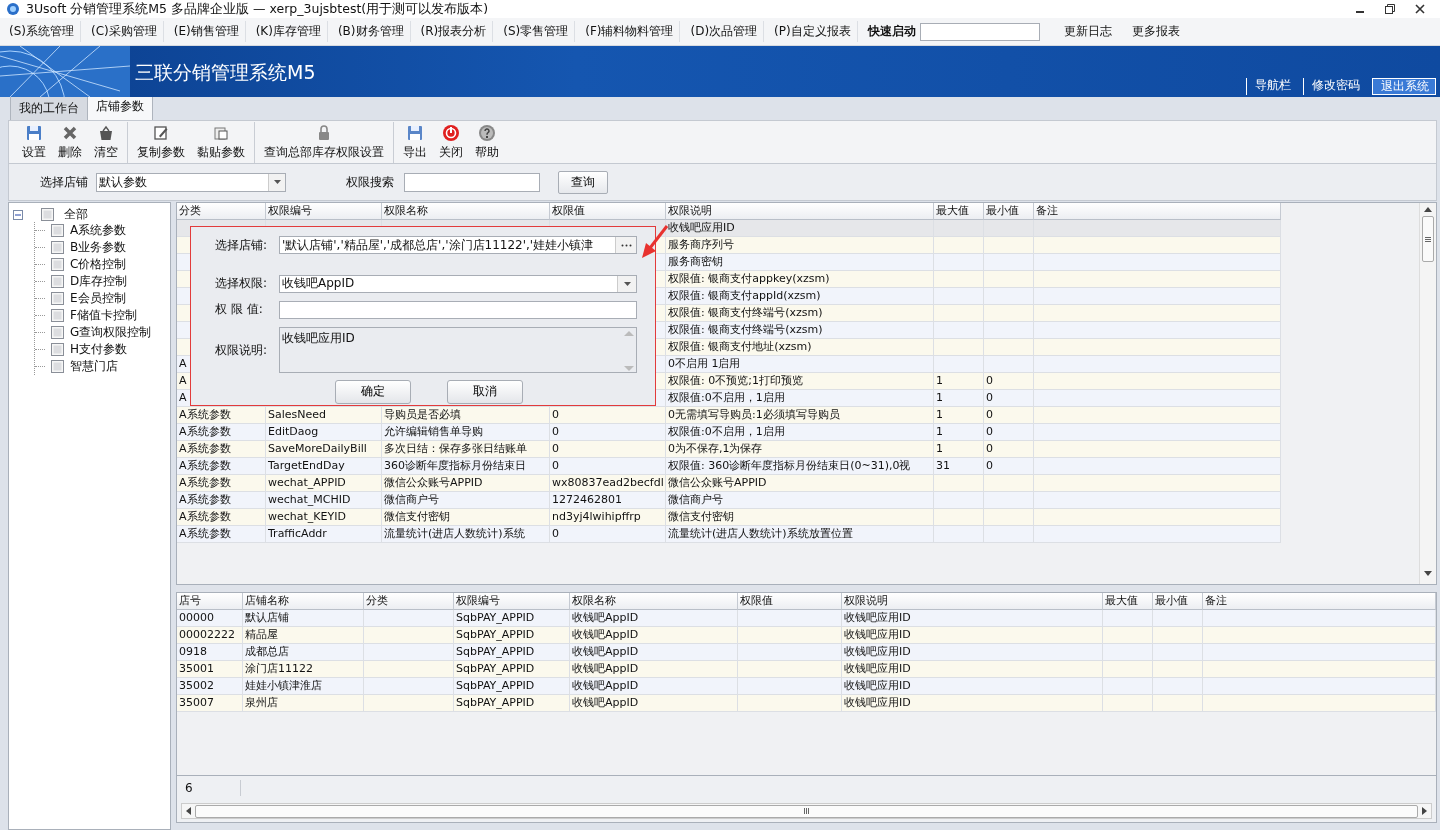 The width and height of the screenshot is (1440, 830). I want to click on left-arrow-icon, so click(188, 811).